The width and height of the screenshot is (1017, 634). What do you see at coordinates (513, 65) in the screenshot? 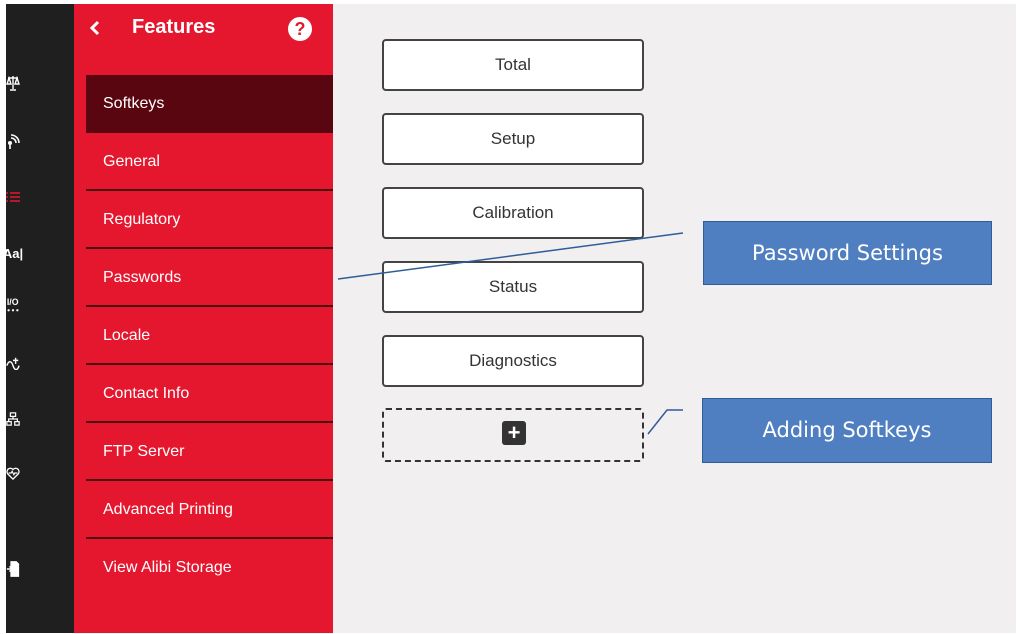
I see `softkey-total: Total` at bounding box center [513, 65].